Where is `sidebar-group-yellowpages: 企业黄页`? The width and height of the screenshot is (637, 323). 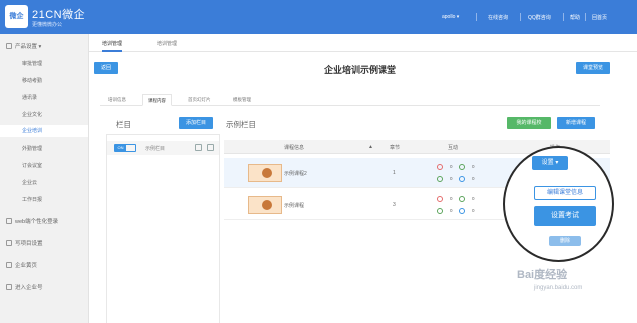
sidebar-group-yellowpages: 企业黄页 is located at coordinates (21, 265).